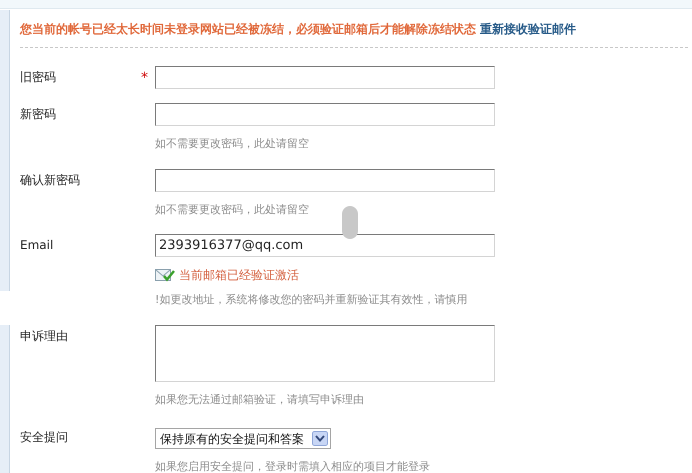  Describe the element at coordinates (38, 115) in the screenshot. I see `field-label: 新密码` at that location.